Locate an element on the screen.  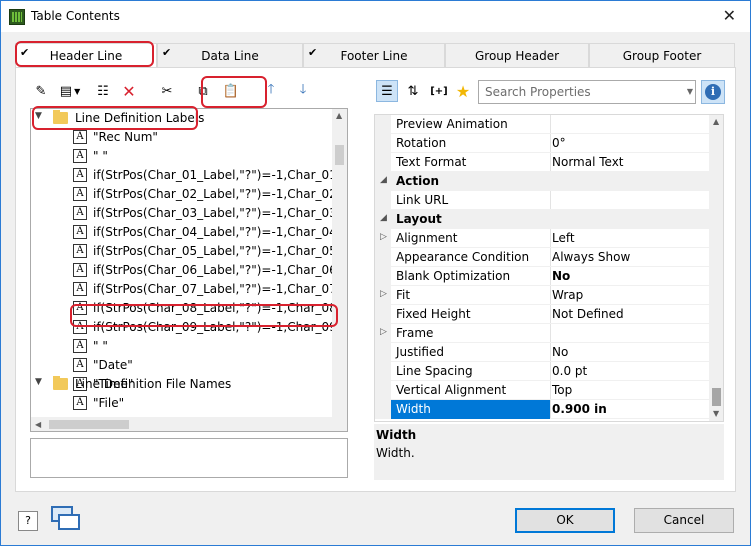
property-row: ▷ Fit Wrap is located at coordinates (542, 295).